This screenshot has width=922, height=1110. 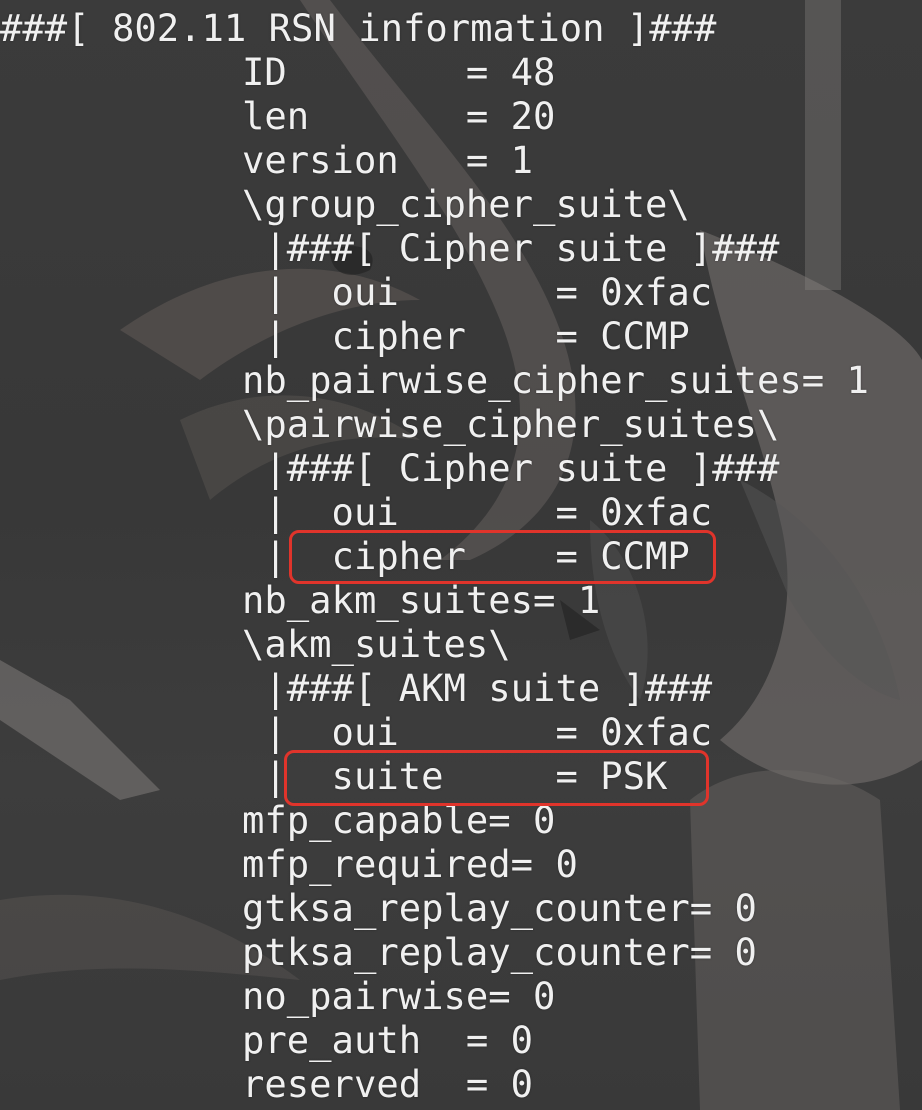 I want to click on terminal-line-header: ###[ 802.11 RSN information ]###, so click(x=358, y=28).